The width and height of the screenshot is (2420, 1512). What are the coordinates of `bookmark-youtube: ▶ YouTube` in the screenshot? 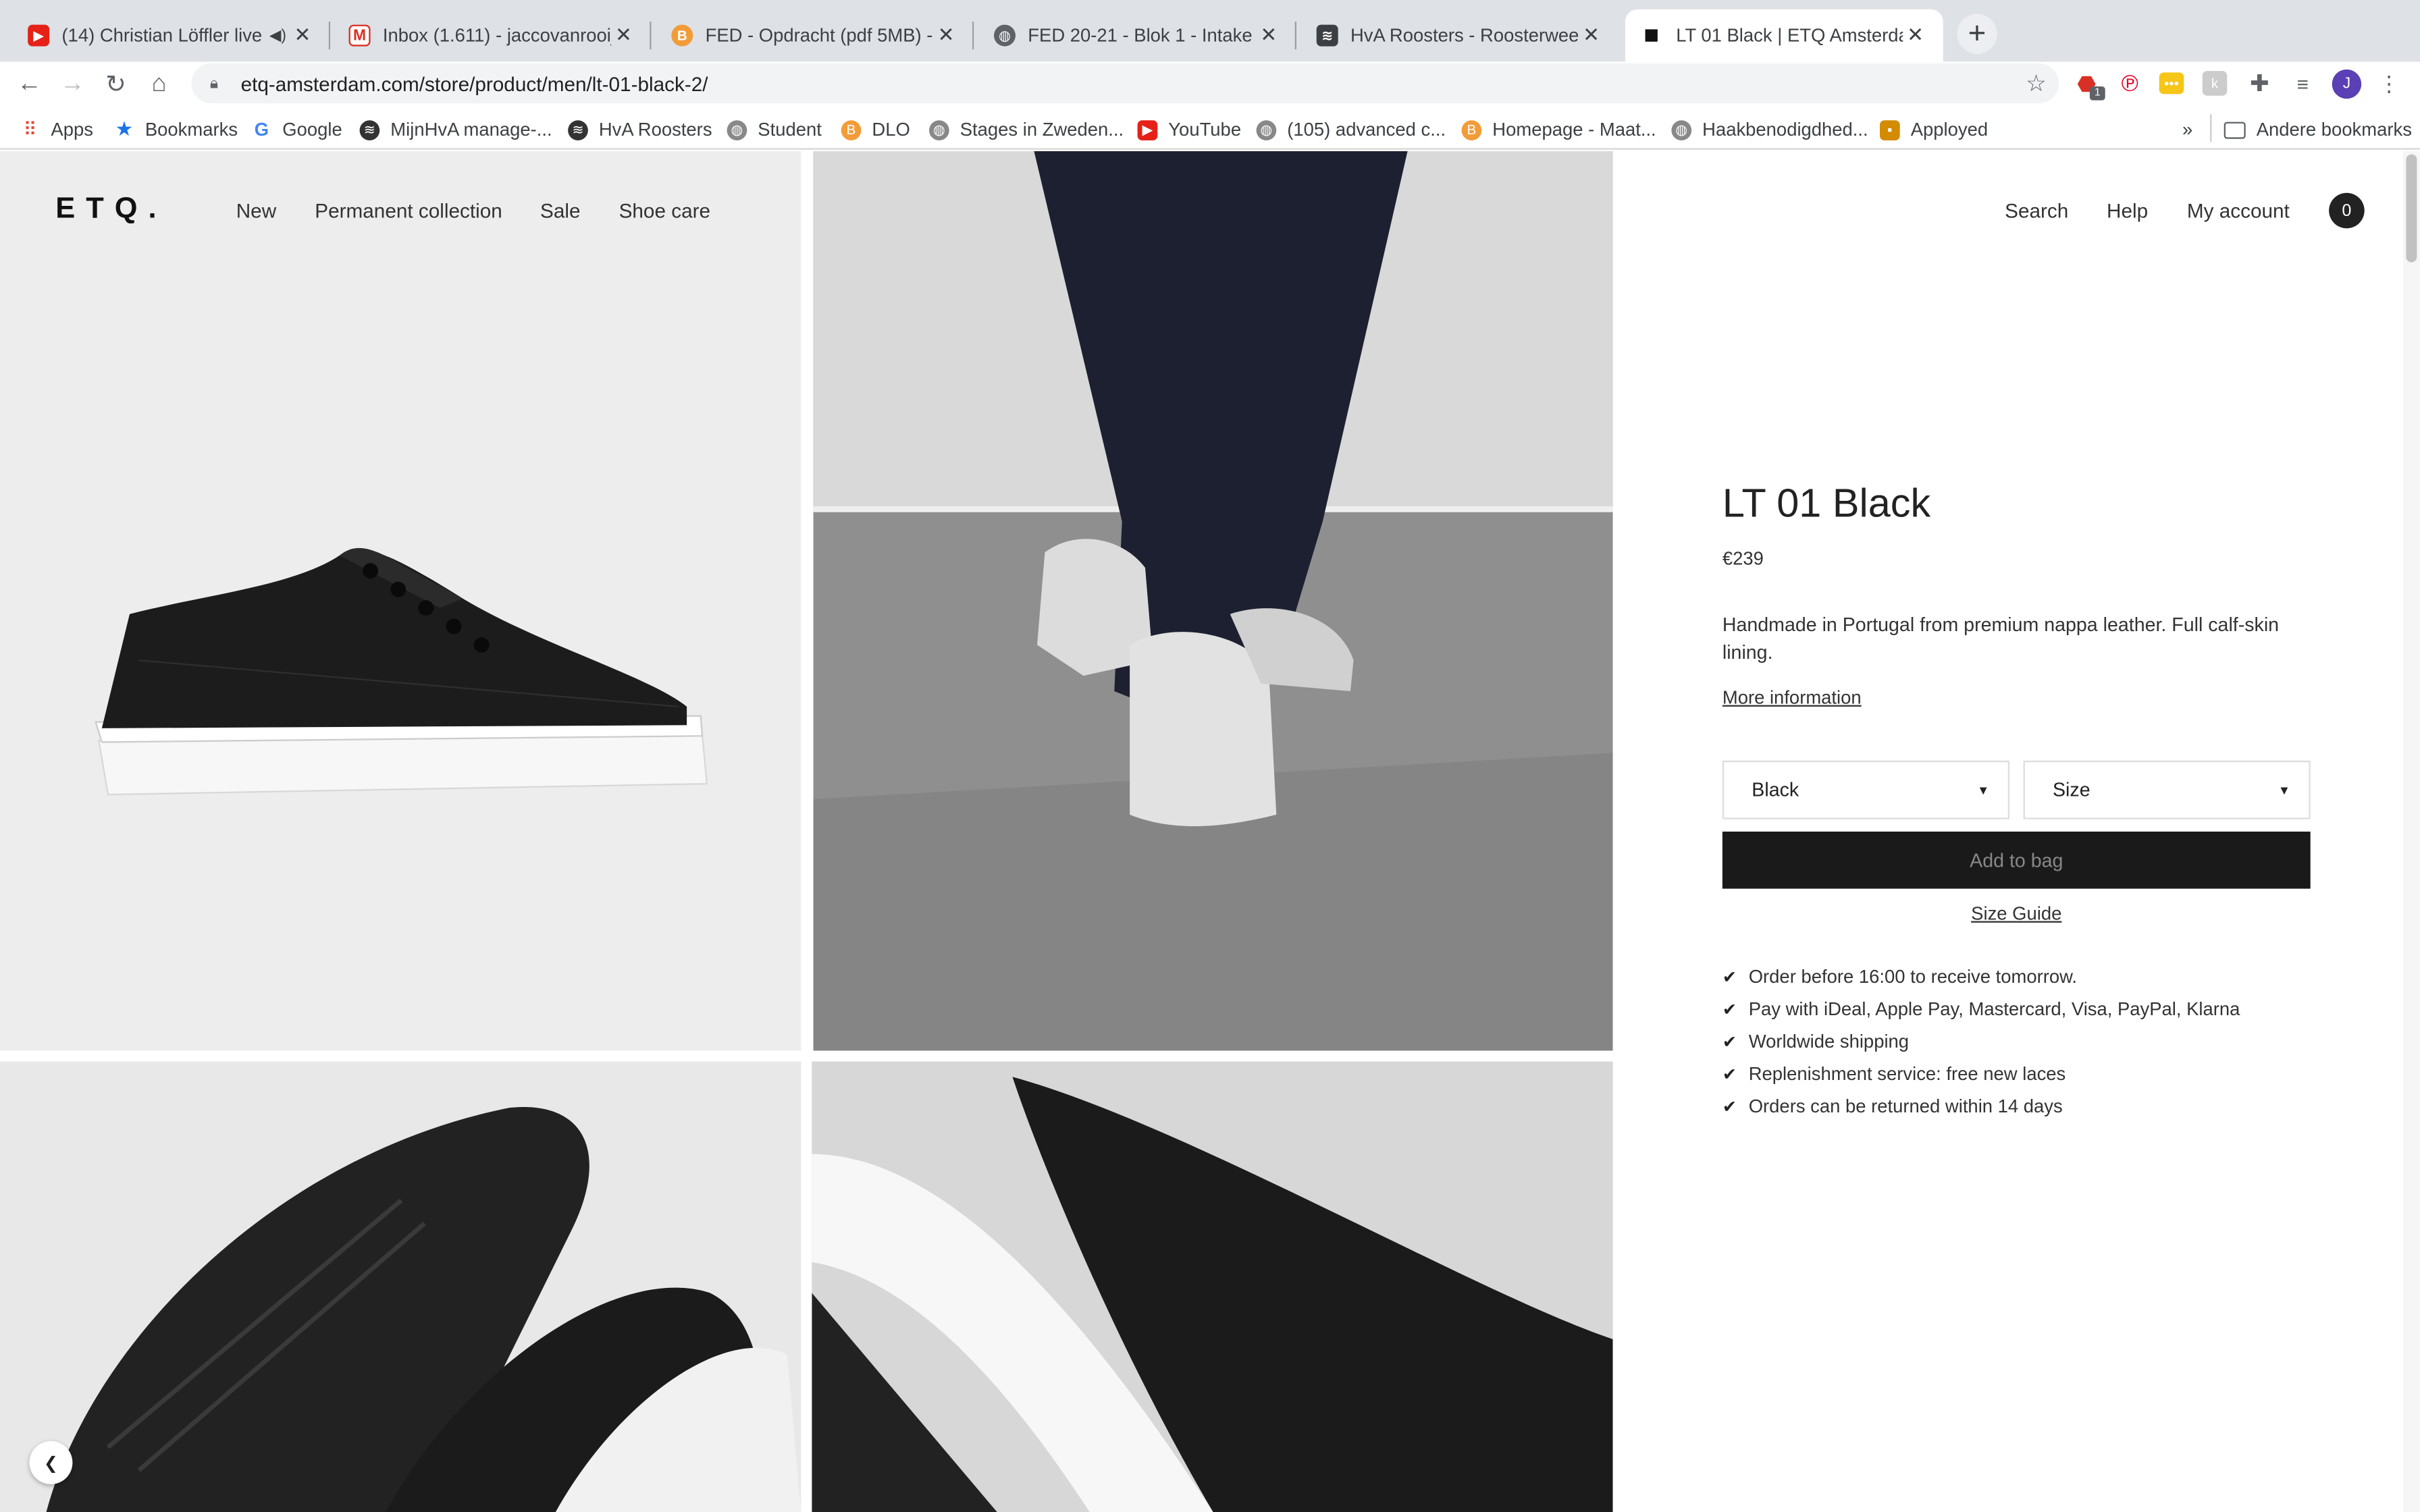 It's located at (1189, 129).